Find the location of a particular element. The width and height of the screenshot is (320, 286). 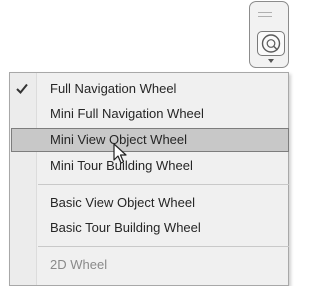

menu-item-mini-view-object-wheel: Mini View Object Wheel is located at coordinates (150, 140).